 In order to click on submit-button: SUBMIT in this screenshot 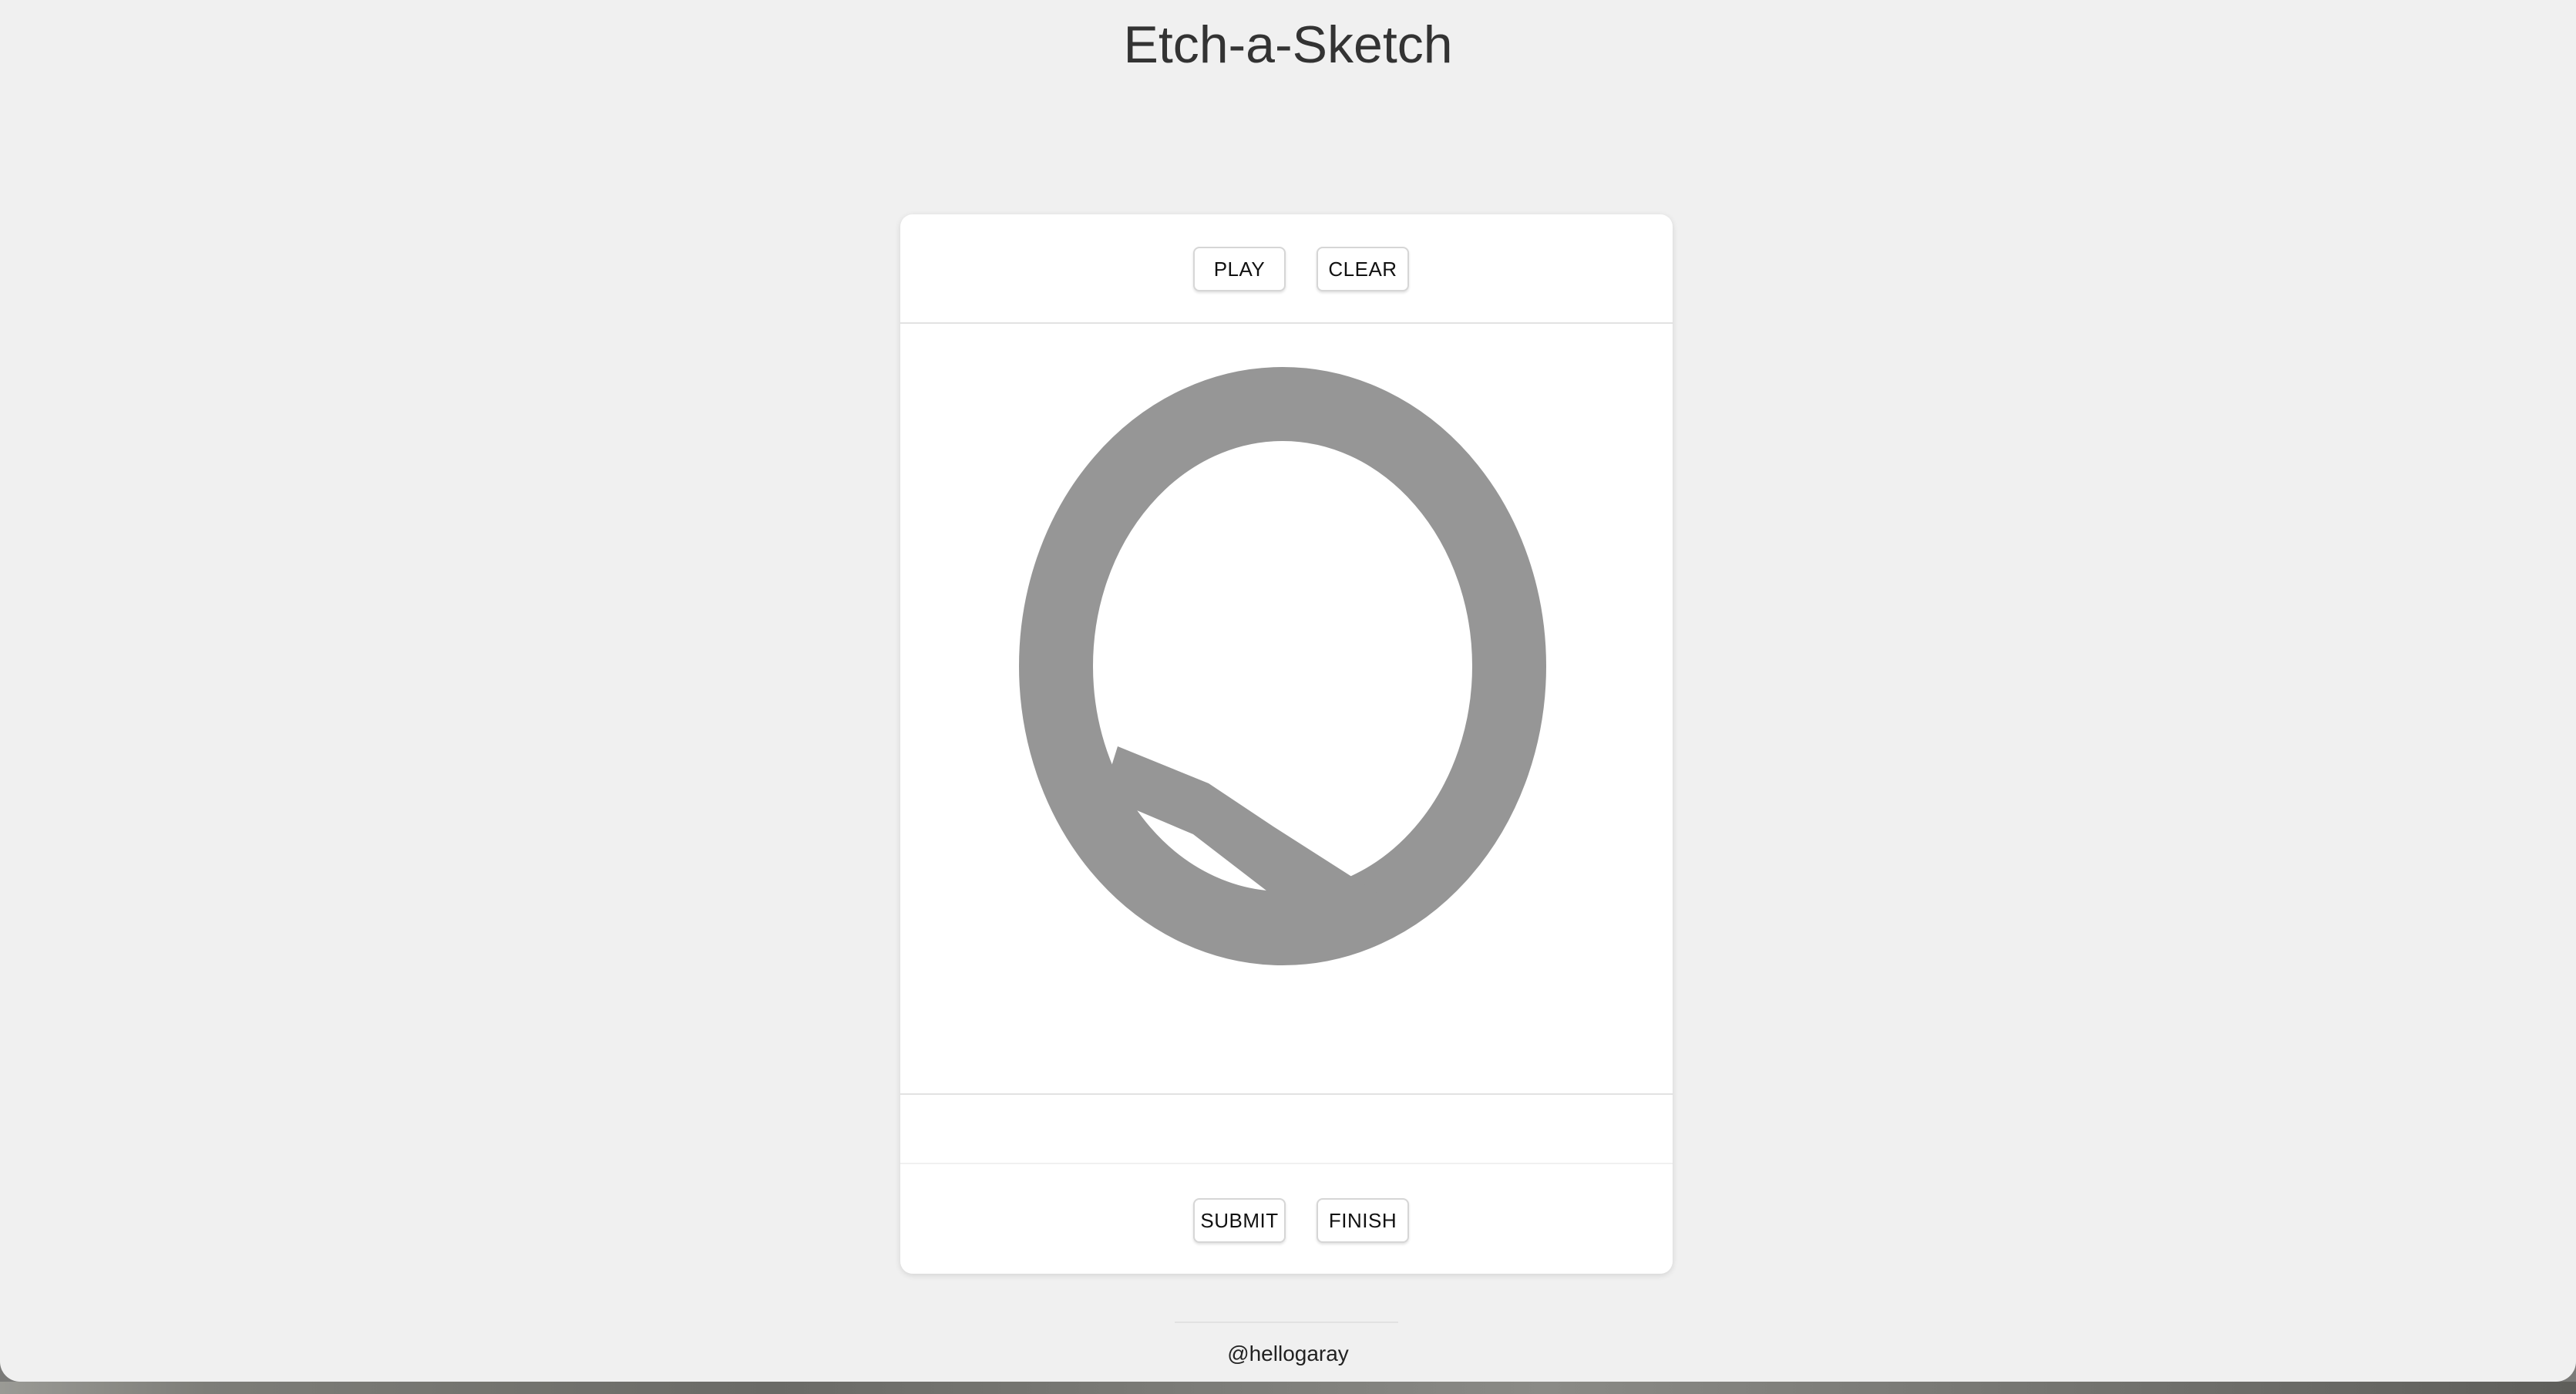, I will do `click(1239, 1220)`.